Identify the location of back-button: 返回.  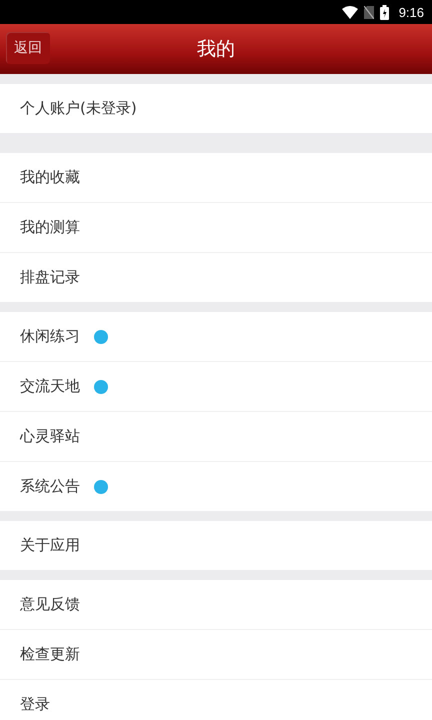
(28, 48).